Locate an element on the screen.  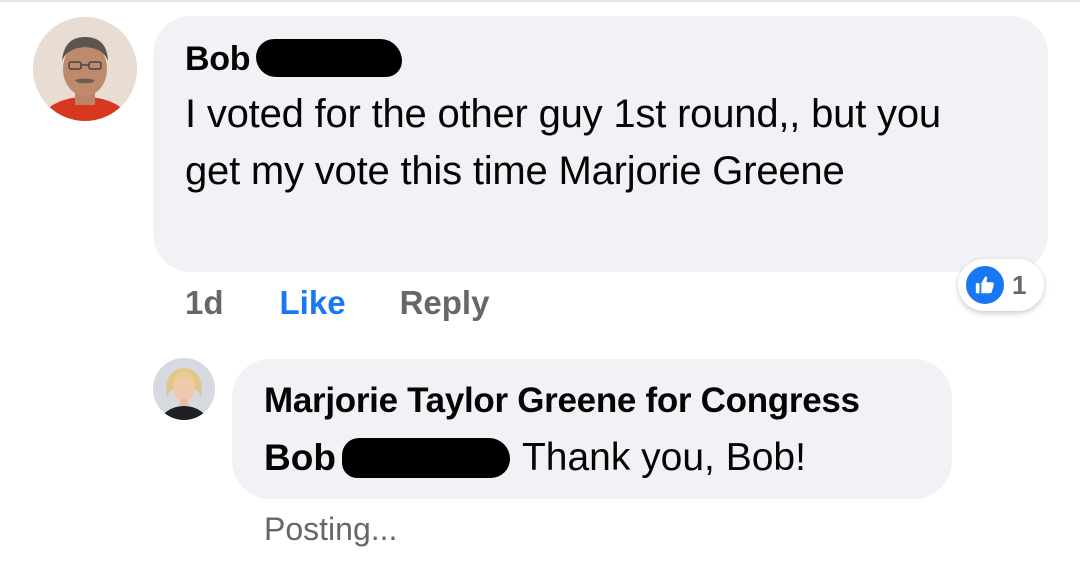
like-button: Like is located at coordinates (313, 303).